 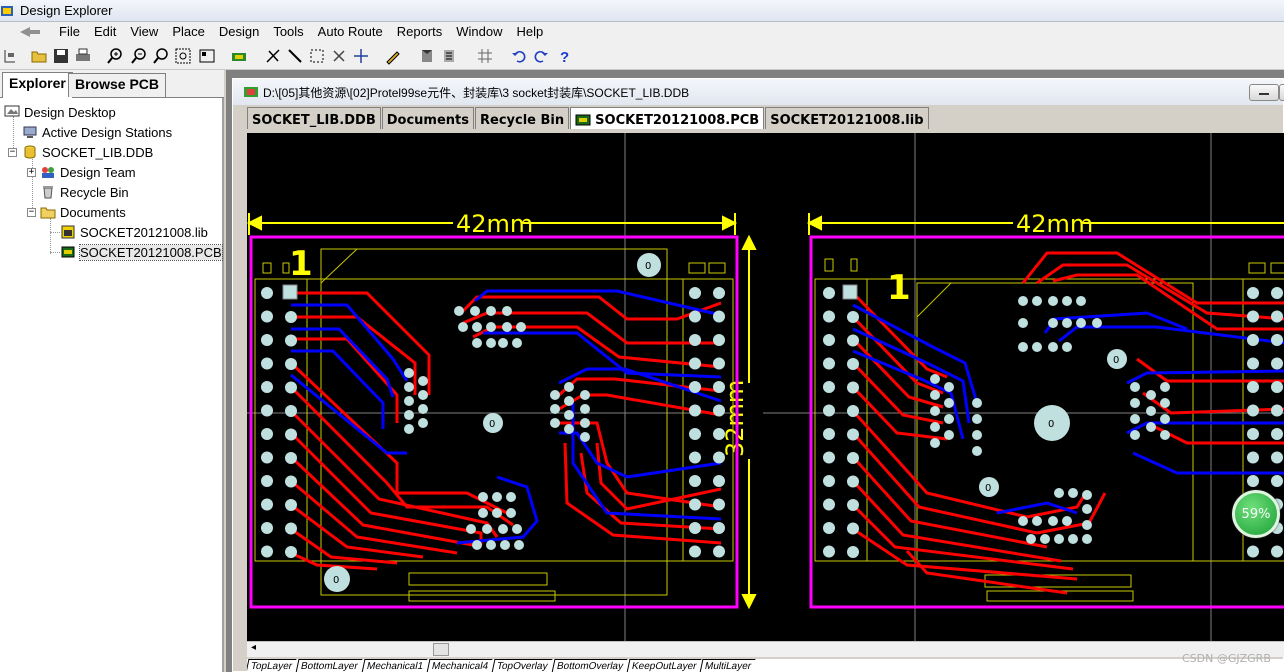 What do you see at coordinates (87, 152) in the screenshot?
I see `tree-item-socket-lib-ddb: SOCKET_LIB.DDB` at bounding box center [87, 152].